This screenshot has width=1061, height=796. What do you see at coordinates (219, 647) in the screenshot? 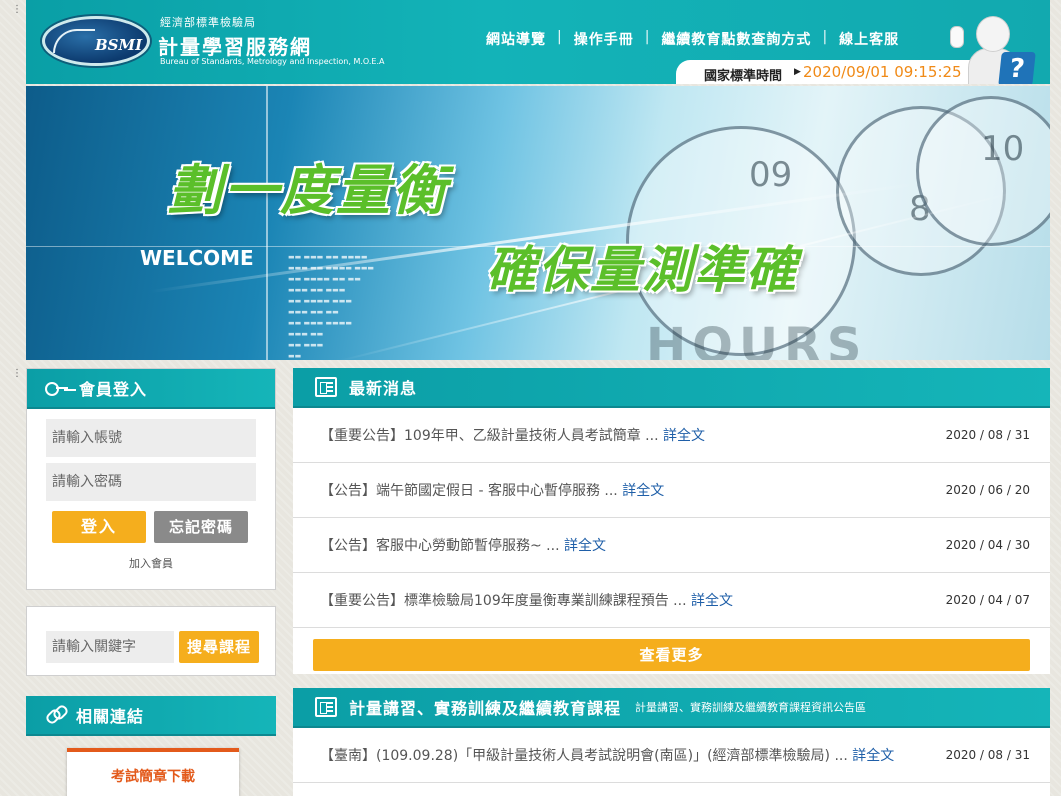
I see `search-course-button: 搜尋課程` at bounding box center [219, 647].